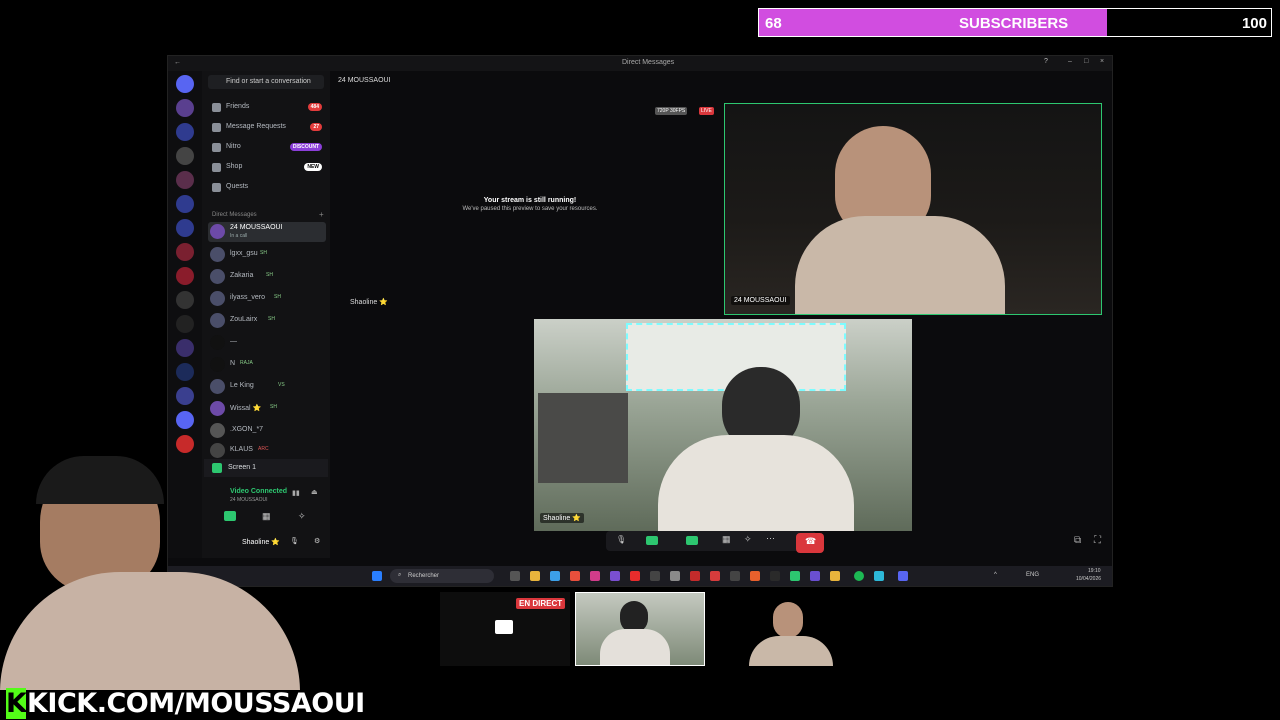 The image size is (1280, 720). I want to click on share-screen-icon, so click(692, 540).